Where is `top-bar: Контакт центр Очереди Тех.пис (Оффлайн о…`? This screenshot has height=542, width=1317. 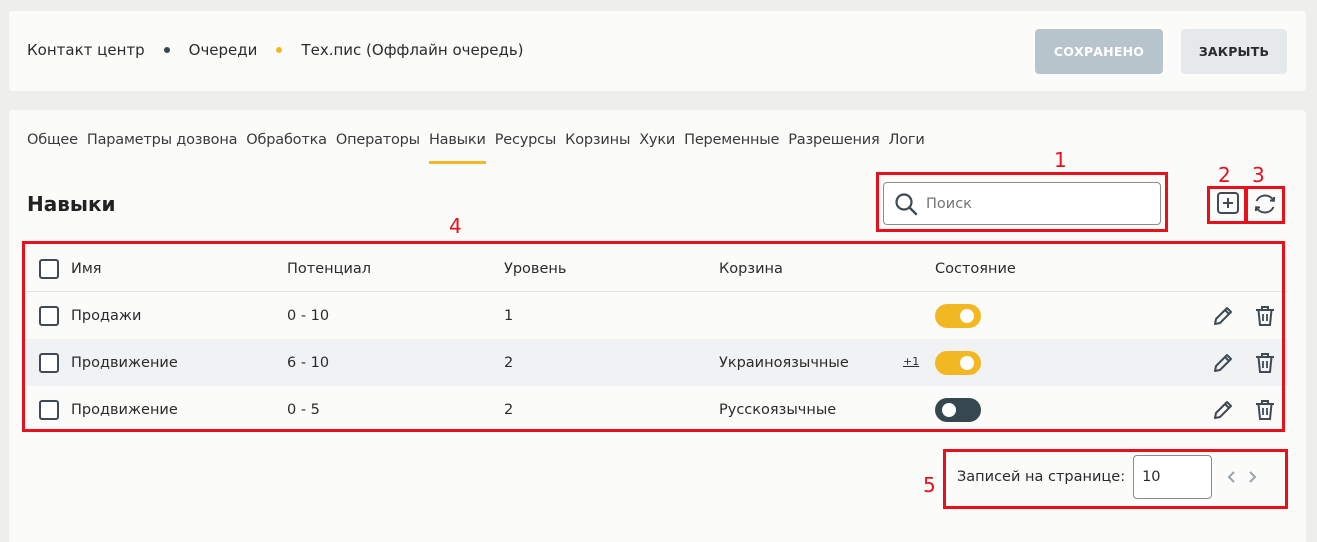 top-bar: Контакт центр Очереди Тех.пис (Оффлайн о… is located at coordinates (657, 51).